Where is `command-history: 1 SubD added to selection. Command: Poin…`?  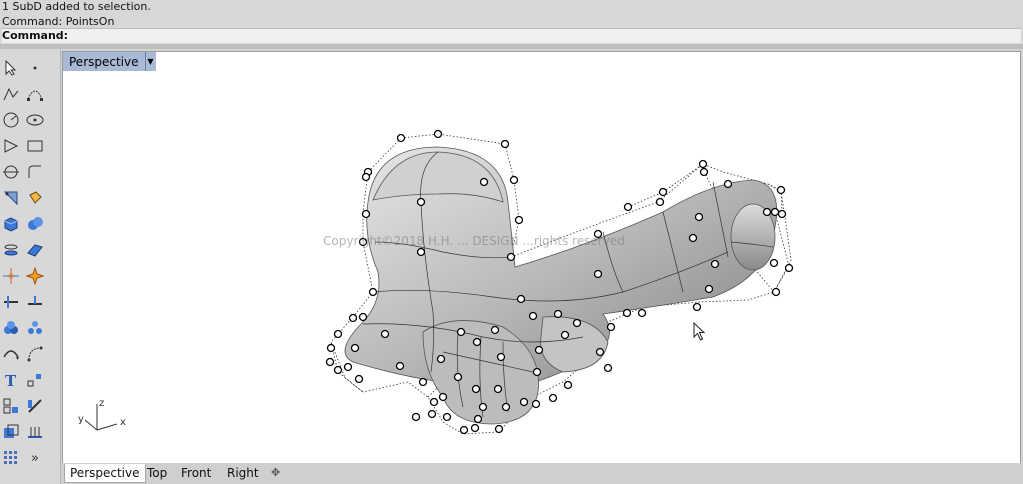 command-history: 1 SubD added to selection. Command: Poin… is located at coordinates (511, 22).